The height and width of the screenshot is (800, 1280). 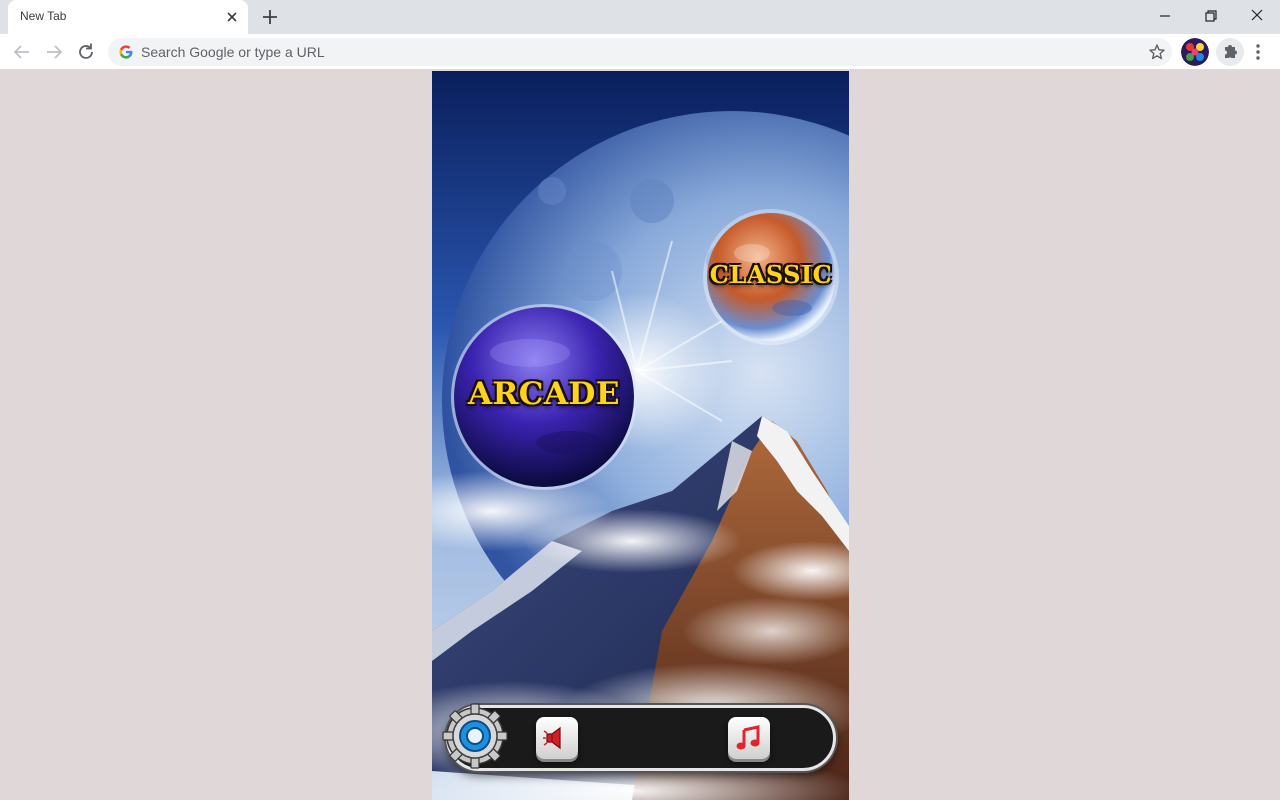 I want to click on google-icon, so click(x=126, y=52).